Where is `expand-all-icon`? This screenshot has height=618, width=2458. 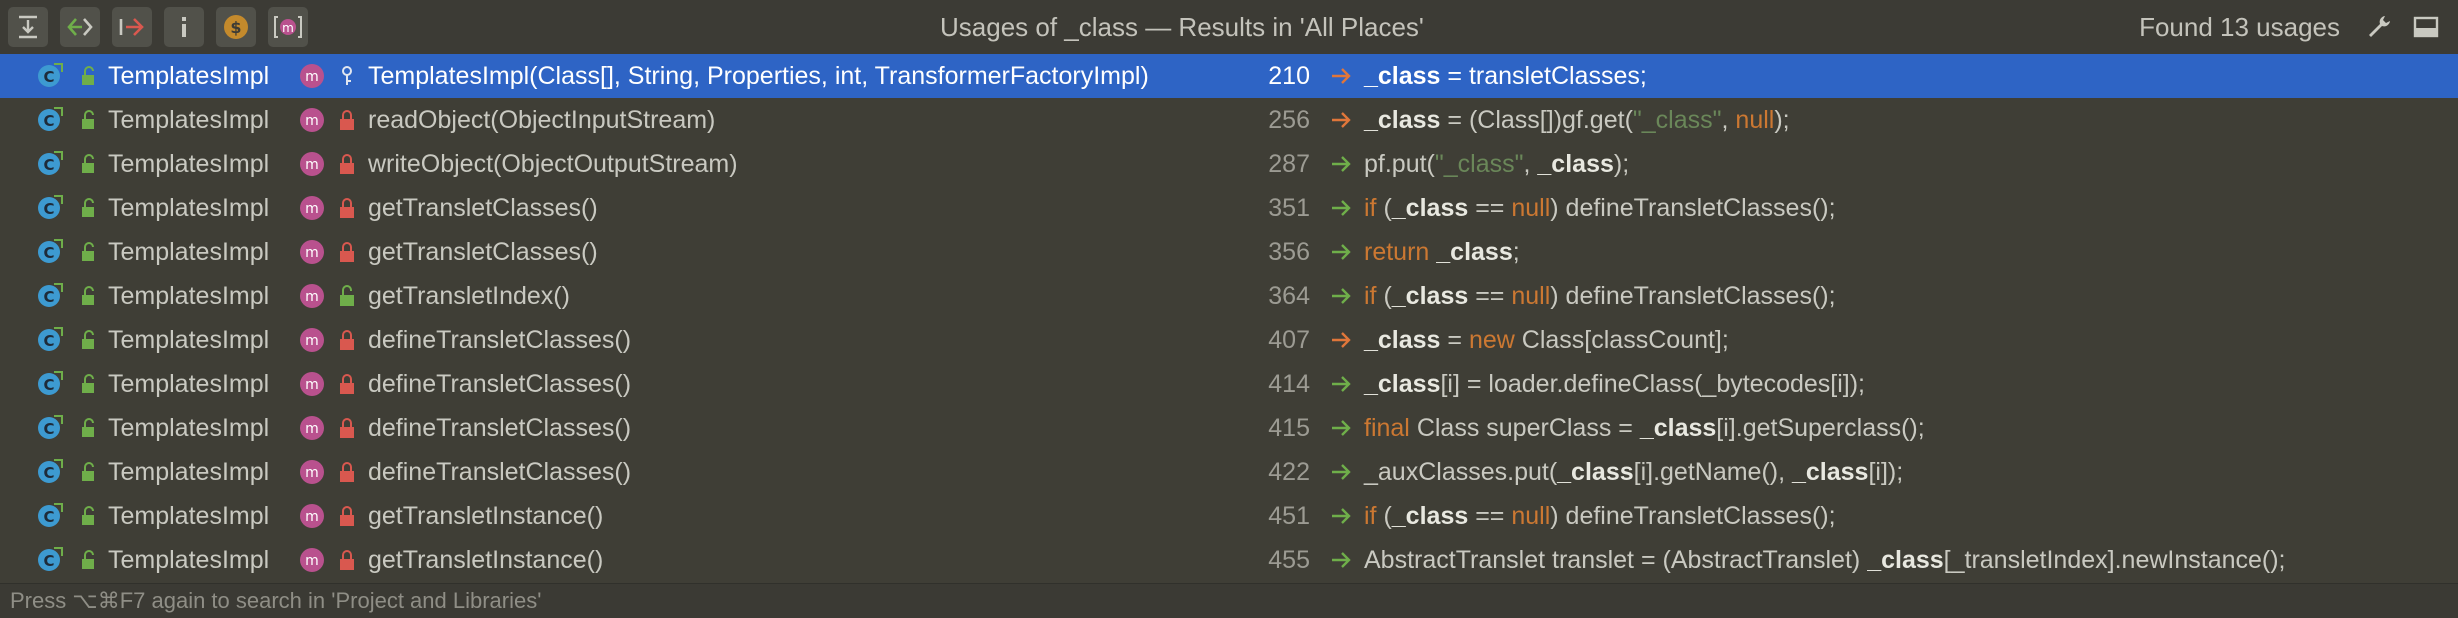
expand-all-icon is located at coordinates (28, 27).